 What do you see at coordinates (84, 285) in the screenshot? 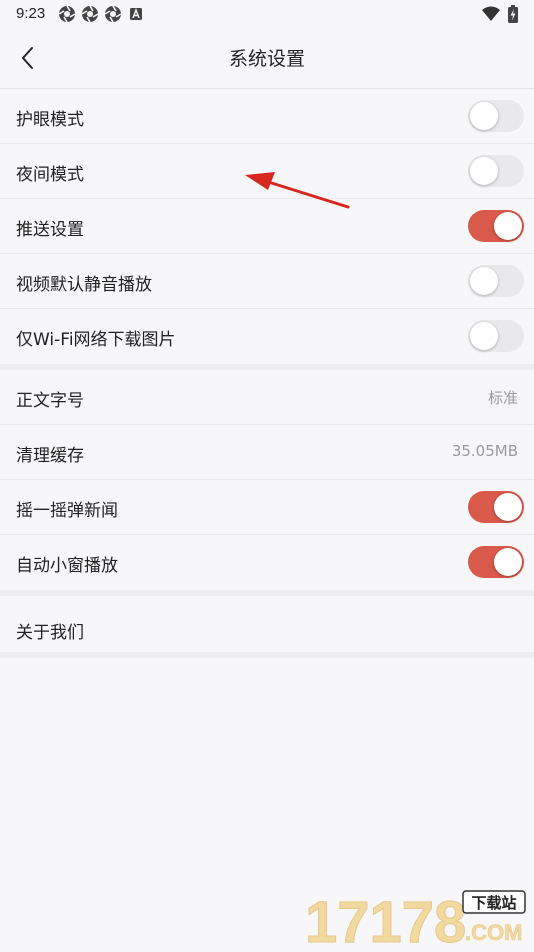
I see `setting-label: 视频默认静音播放` at bounding box center [84, 285].